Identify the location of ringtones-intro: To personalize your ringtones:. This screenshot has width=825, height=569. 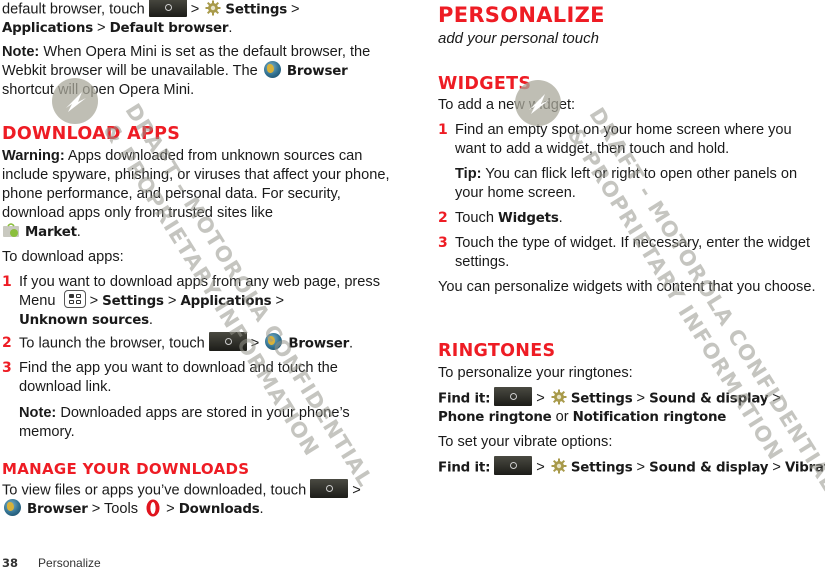
(535, 373).